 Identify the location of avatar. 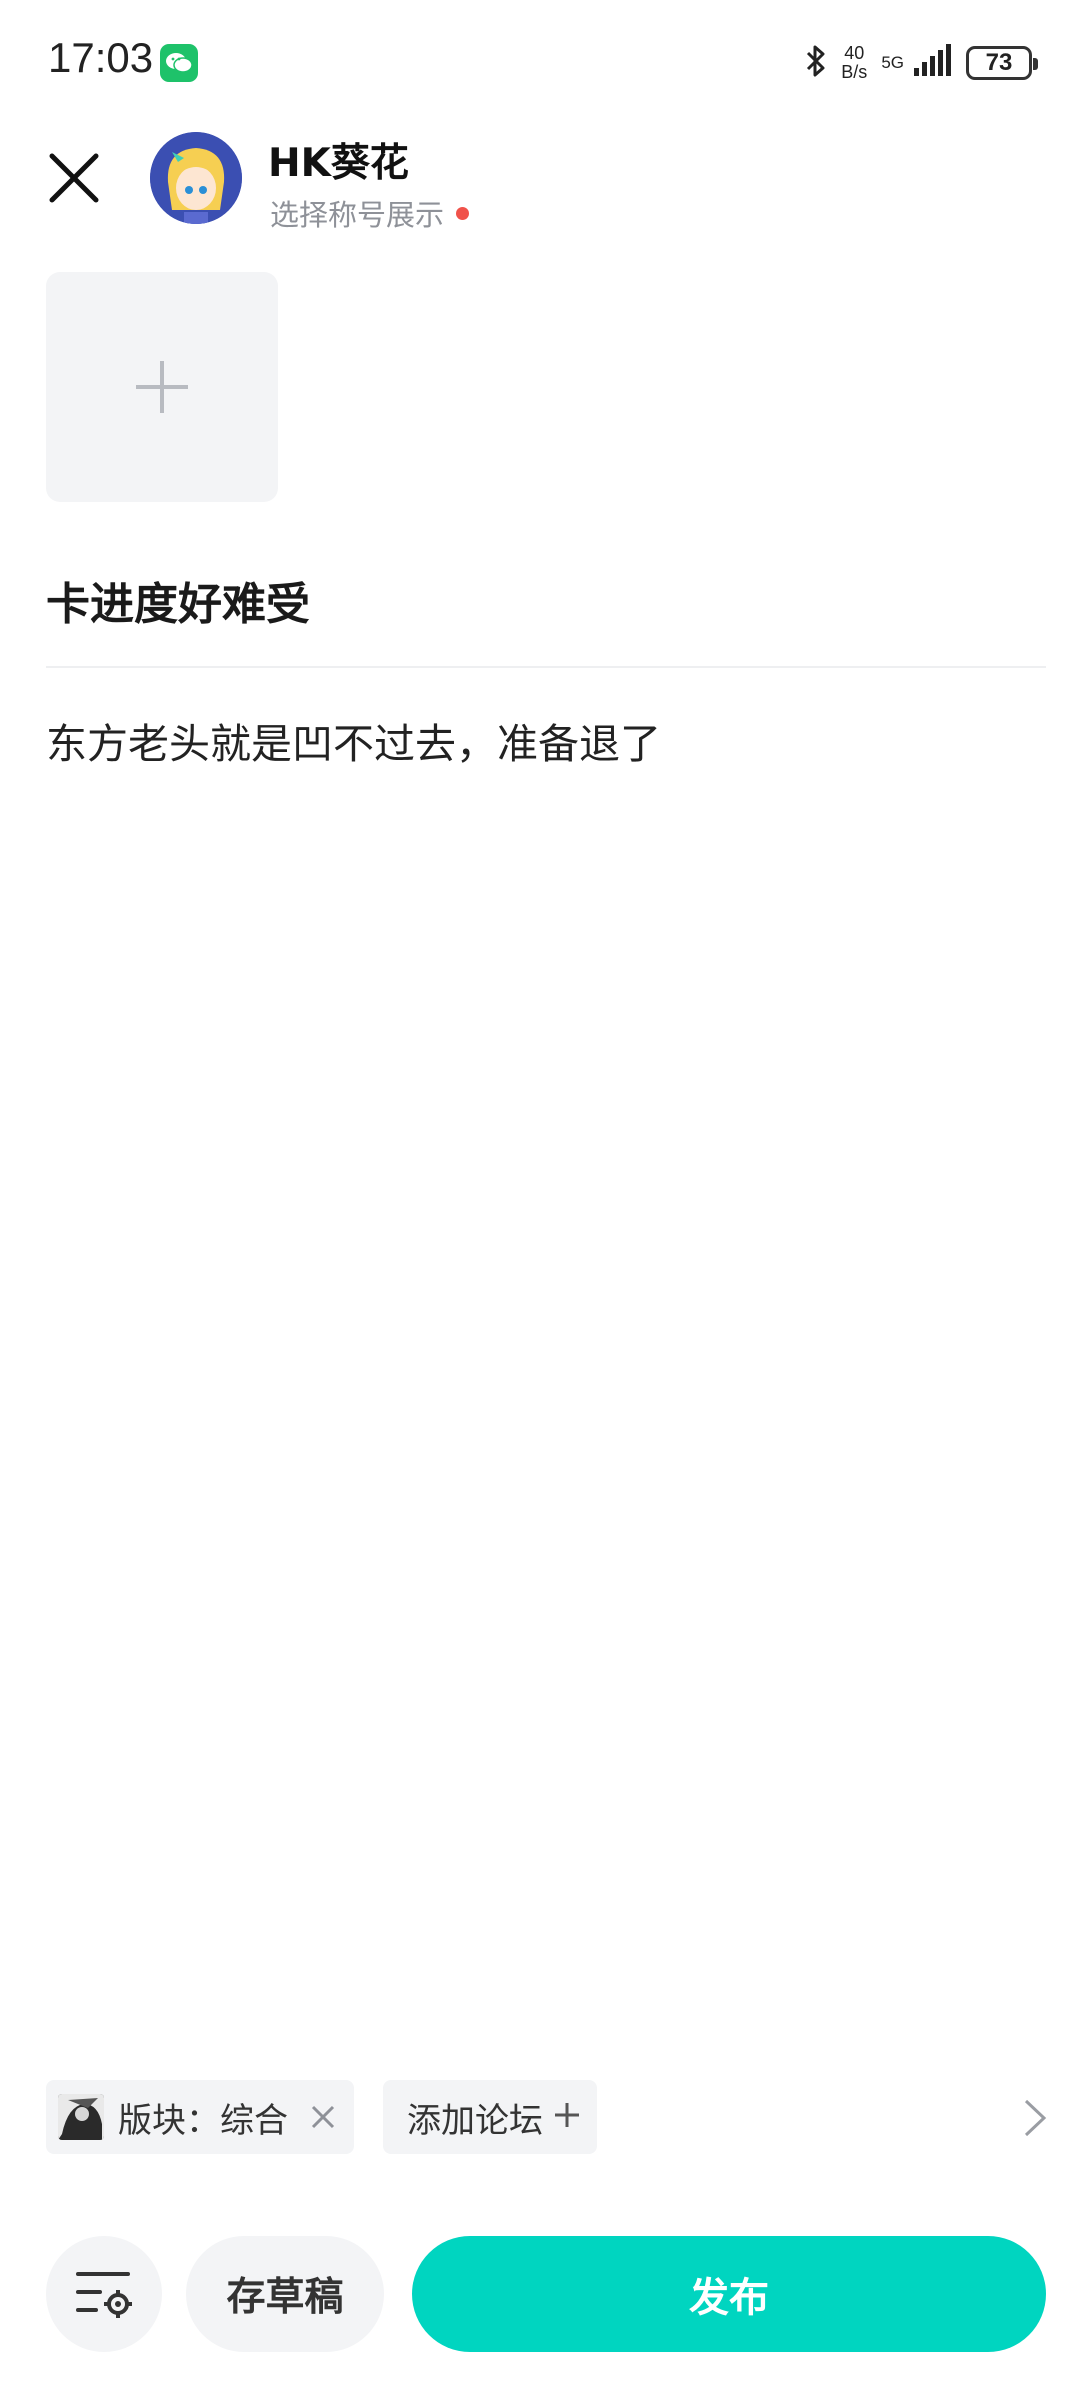
(196, 178).